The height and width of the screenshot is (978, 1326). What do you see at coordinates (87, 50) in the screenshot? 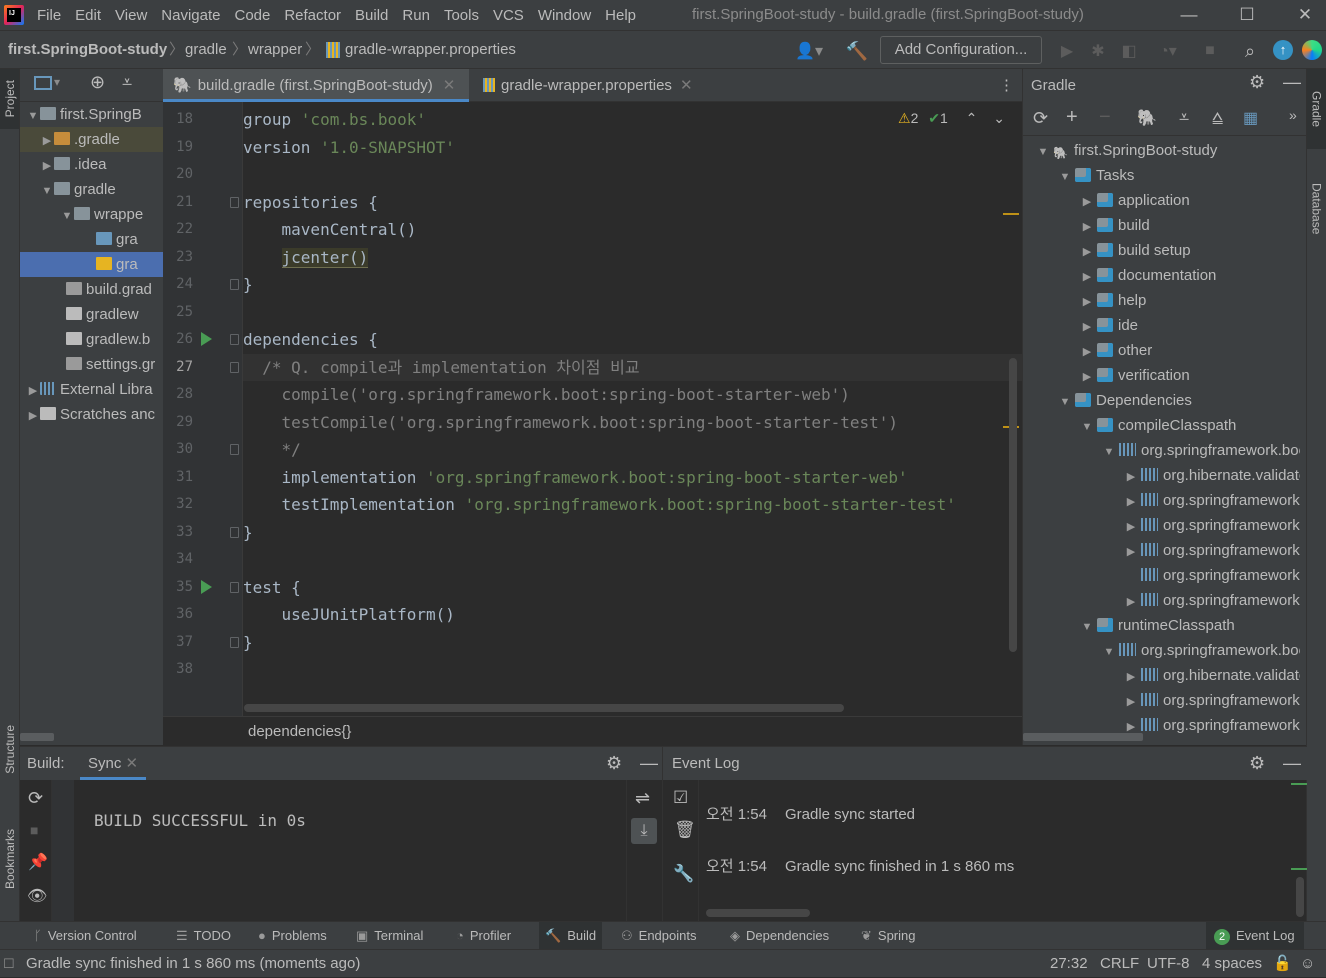
I see `breadcrumb-project: first.SpringBoot-study` at bounding box center [87, 50].